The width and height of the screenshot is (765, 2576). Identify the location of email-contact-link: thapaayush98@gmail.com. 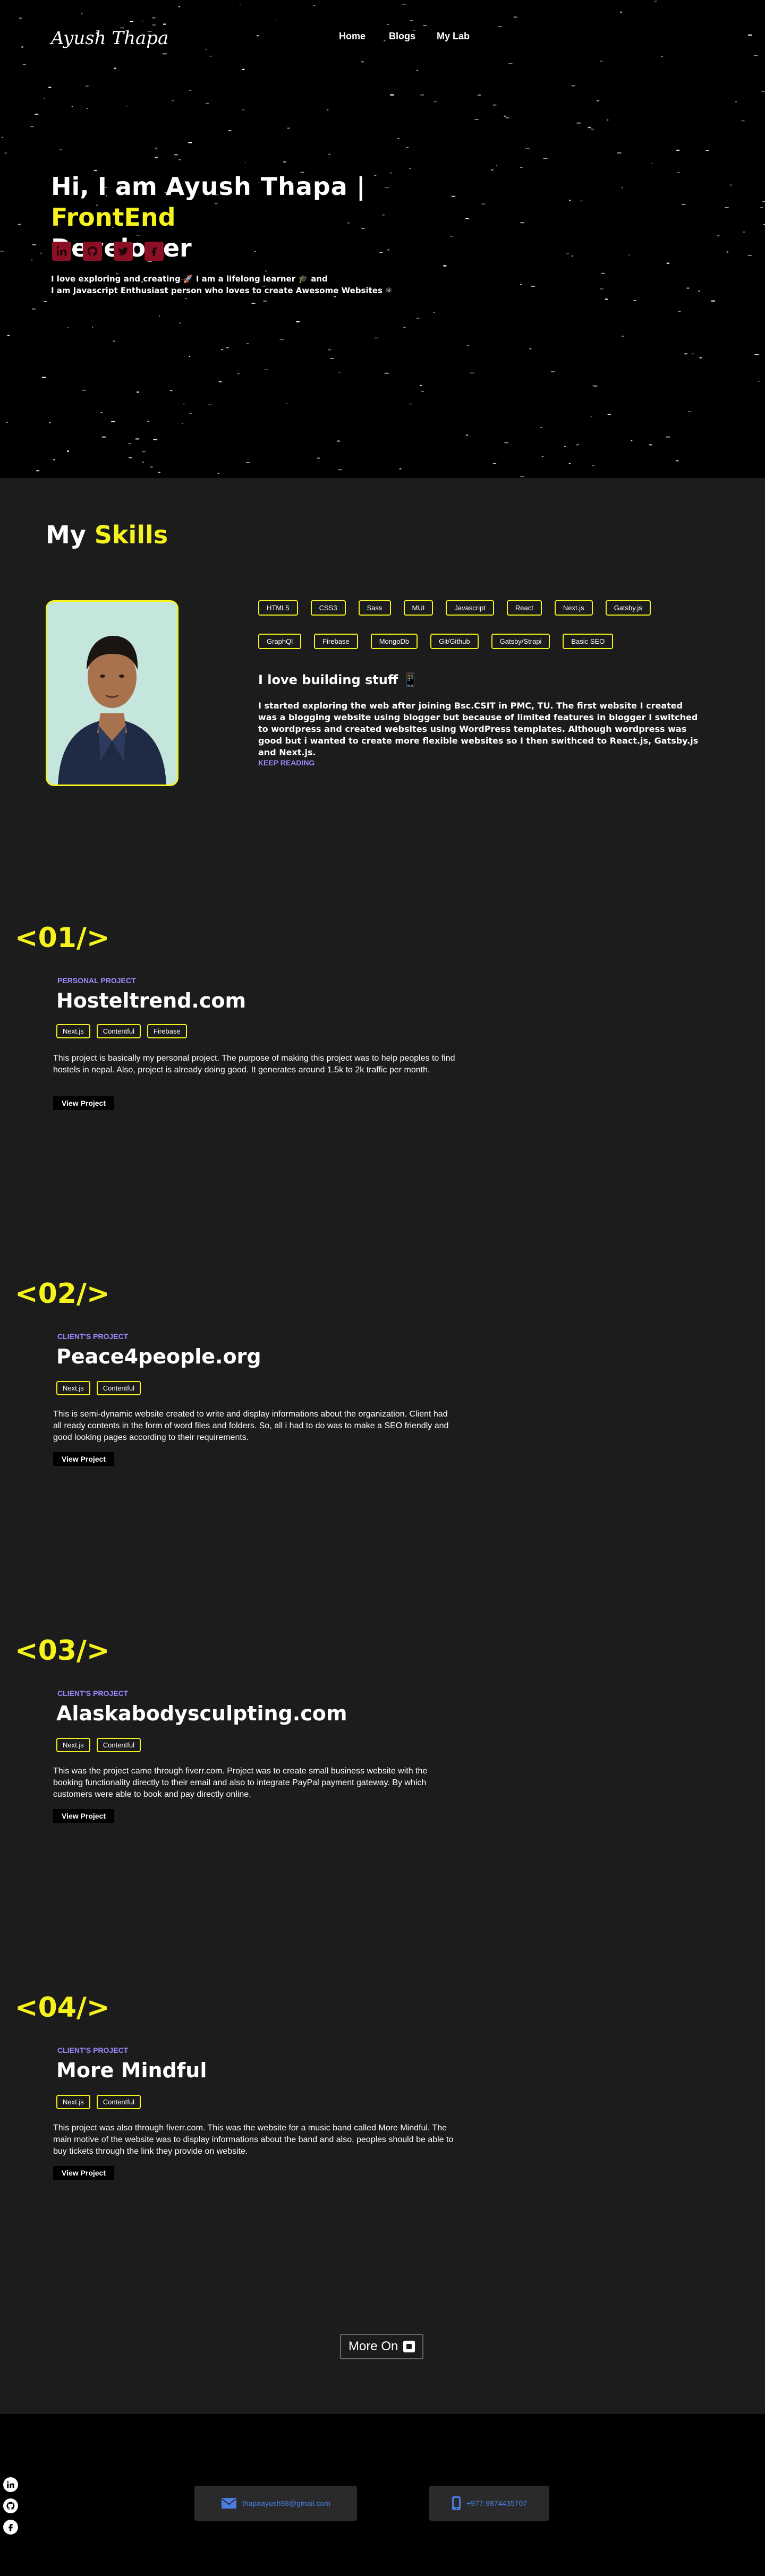
(275, 2504).